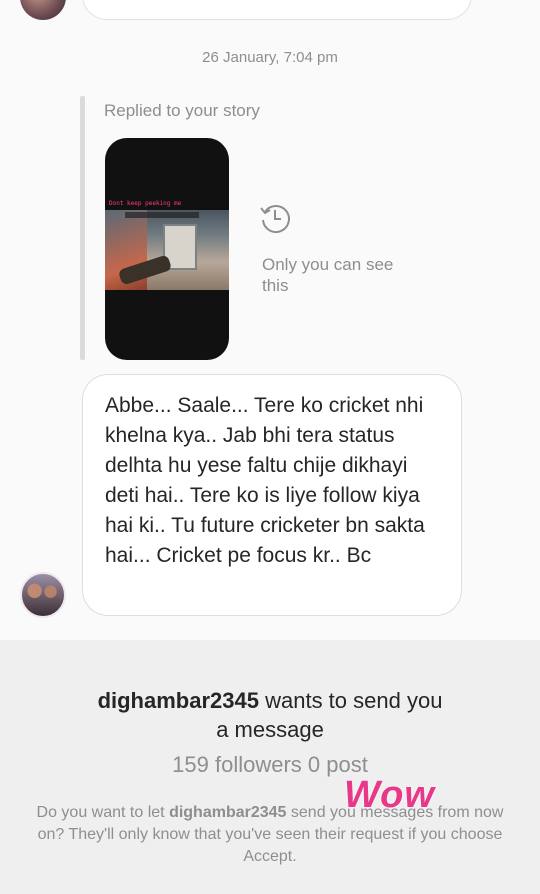 The width and height of the screenshot is (540, 894). I want to click on request-body-prefix: Do you want to let, so click(100, 812).